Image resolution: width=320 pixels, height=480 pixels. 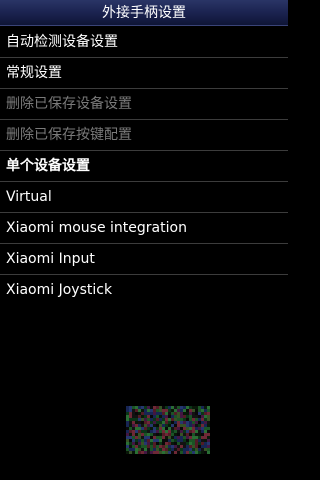 What do you see at coordinates (69, 104) in the screenshot?
I see `menu-item-label: 删除已保存设备设置` at bounding box center [69, 104].